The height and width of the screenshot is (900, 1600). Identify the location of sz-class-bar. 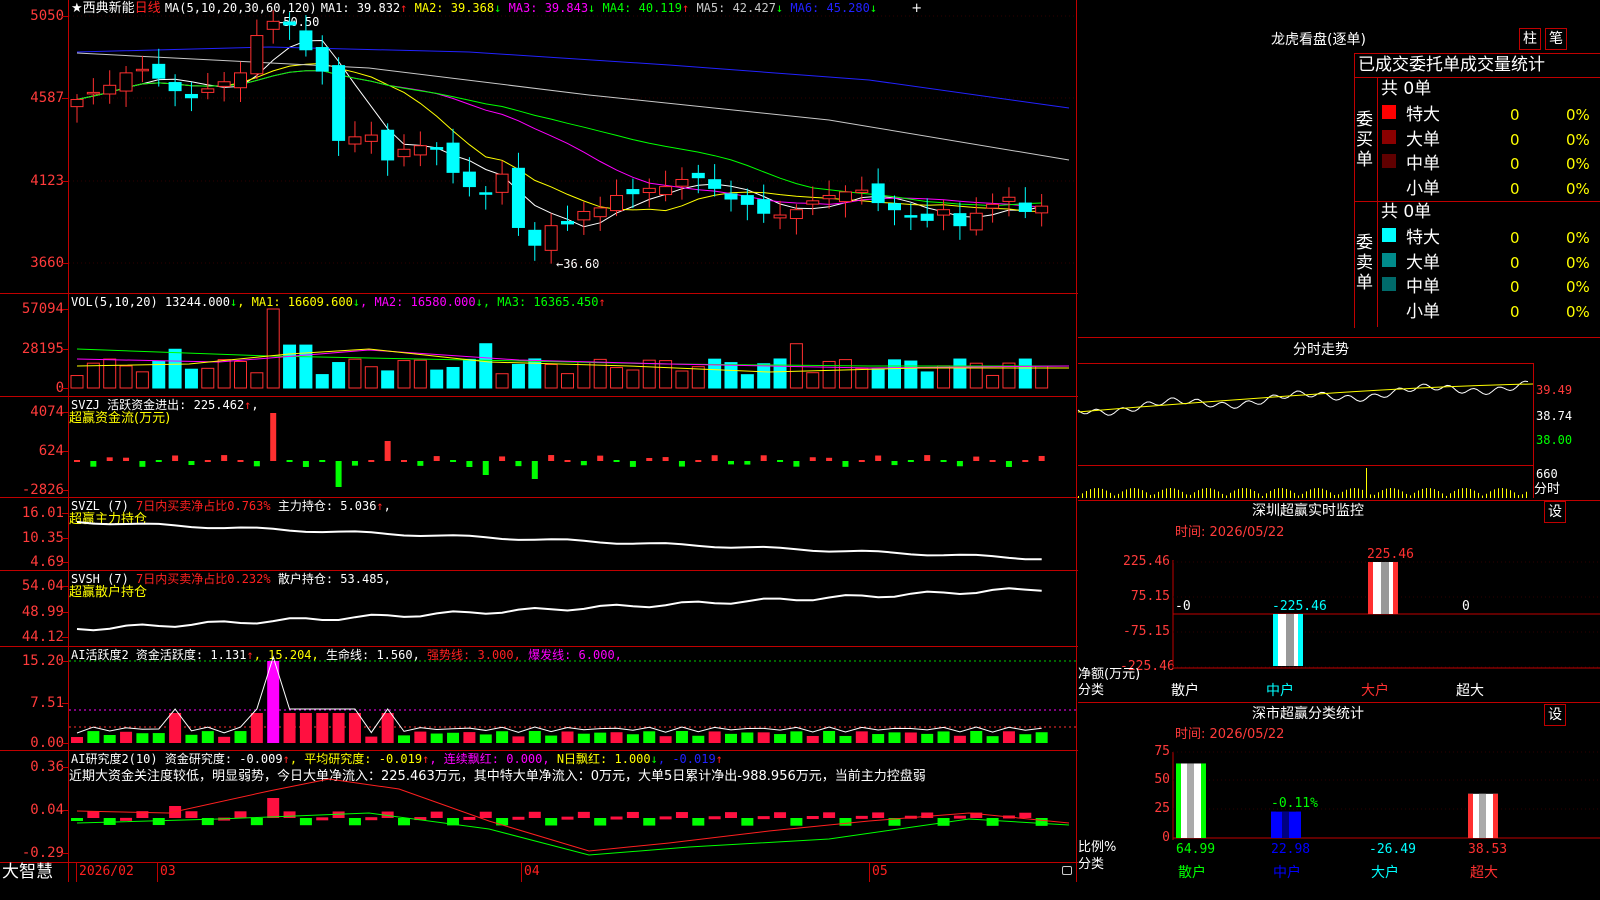
(1191, 800).